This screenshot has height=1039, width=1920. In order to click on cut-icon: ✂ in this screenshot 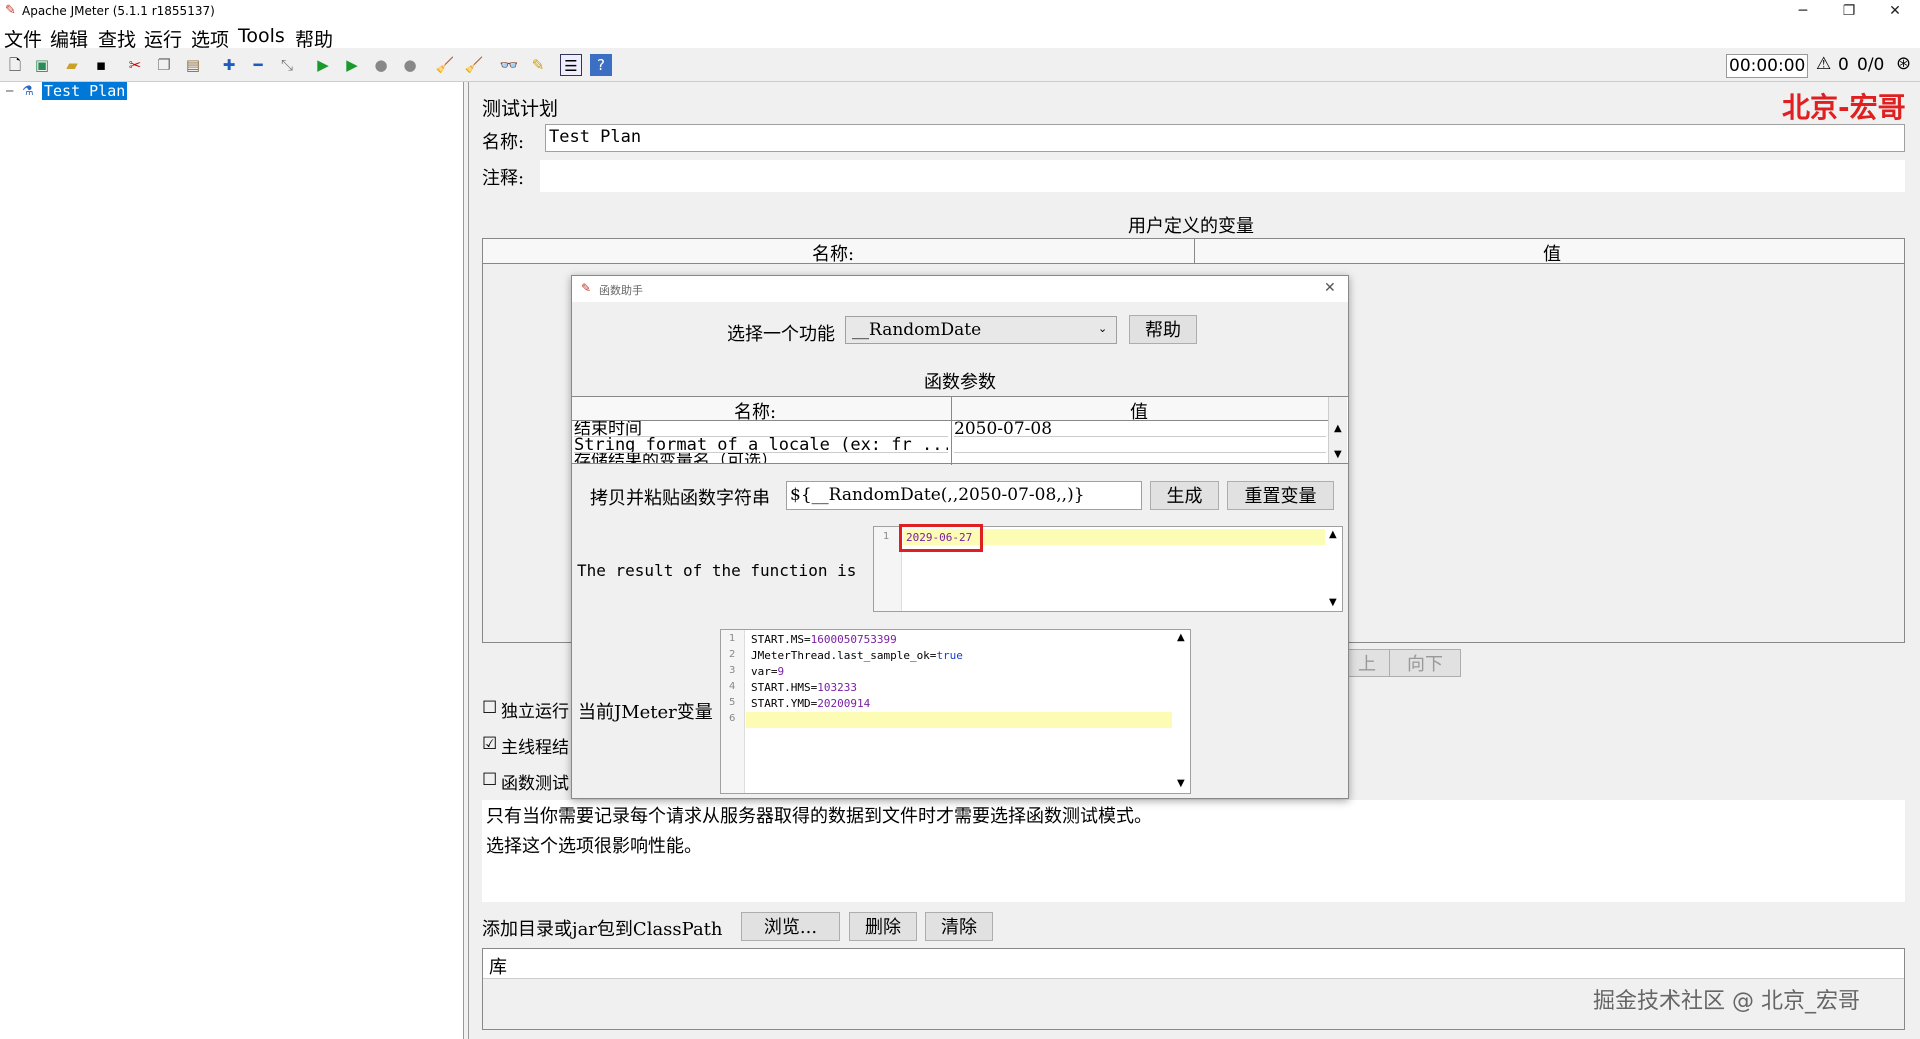, I will do `click(135, 65)`.